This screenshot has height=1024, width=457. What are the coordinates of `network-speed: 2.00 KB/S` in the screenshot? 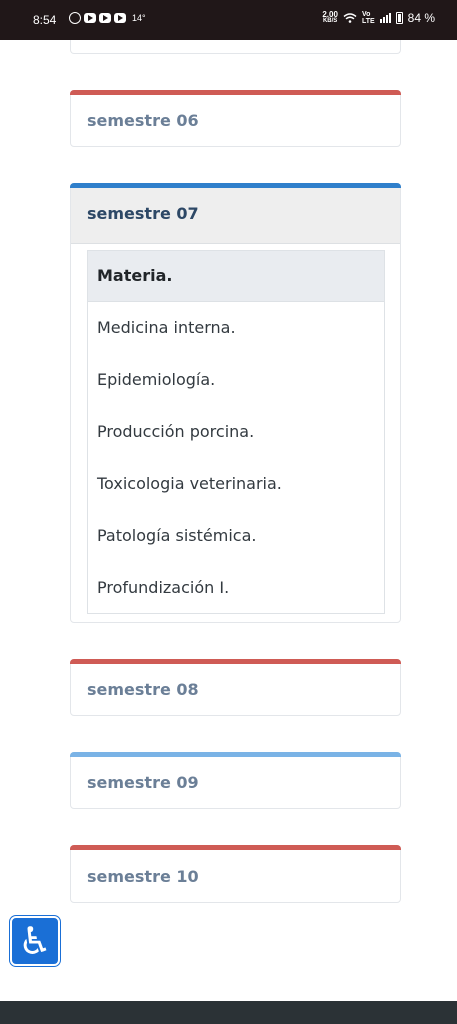 It's located at (330, 17).